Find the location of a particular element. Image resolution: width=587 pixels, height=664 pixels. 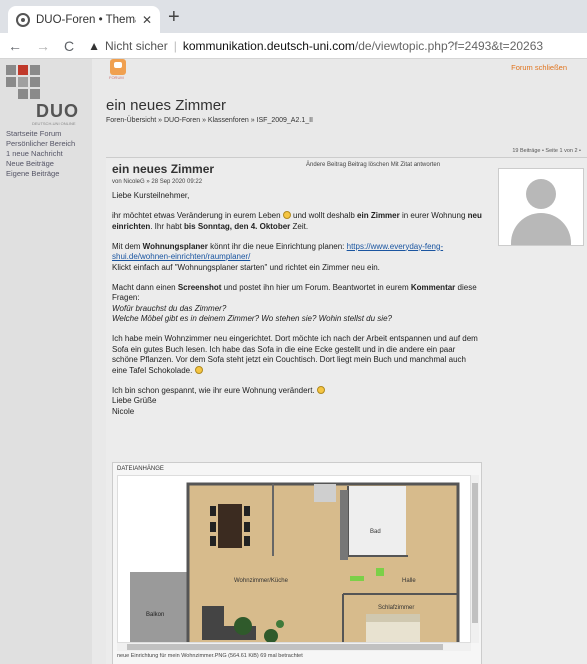

sidebar-item-eigene-beitraege: Eigene Beiträge is located at coordinates (40, 174).